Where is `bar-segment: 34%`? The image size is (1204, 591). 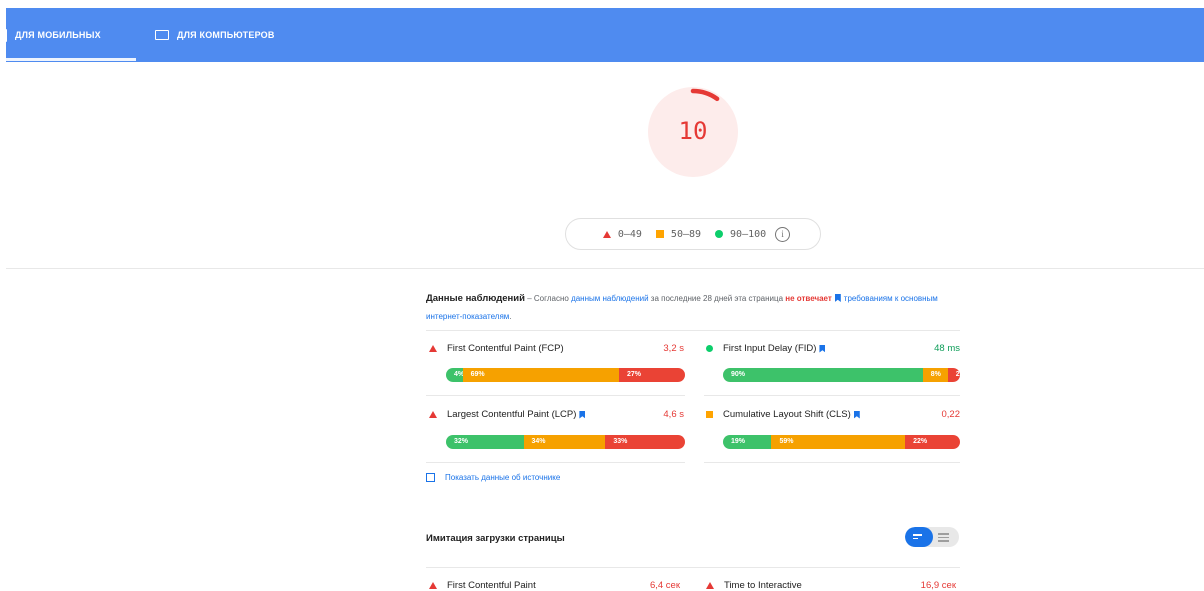
bar-segment: 34% is located at coordinates (564, 442).